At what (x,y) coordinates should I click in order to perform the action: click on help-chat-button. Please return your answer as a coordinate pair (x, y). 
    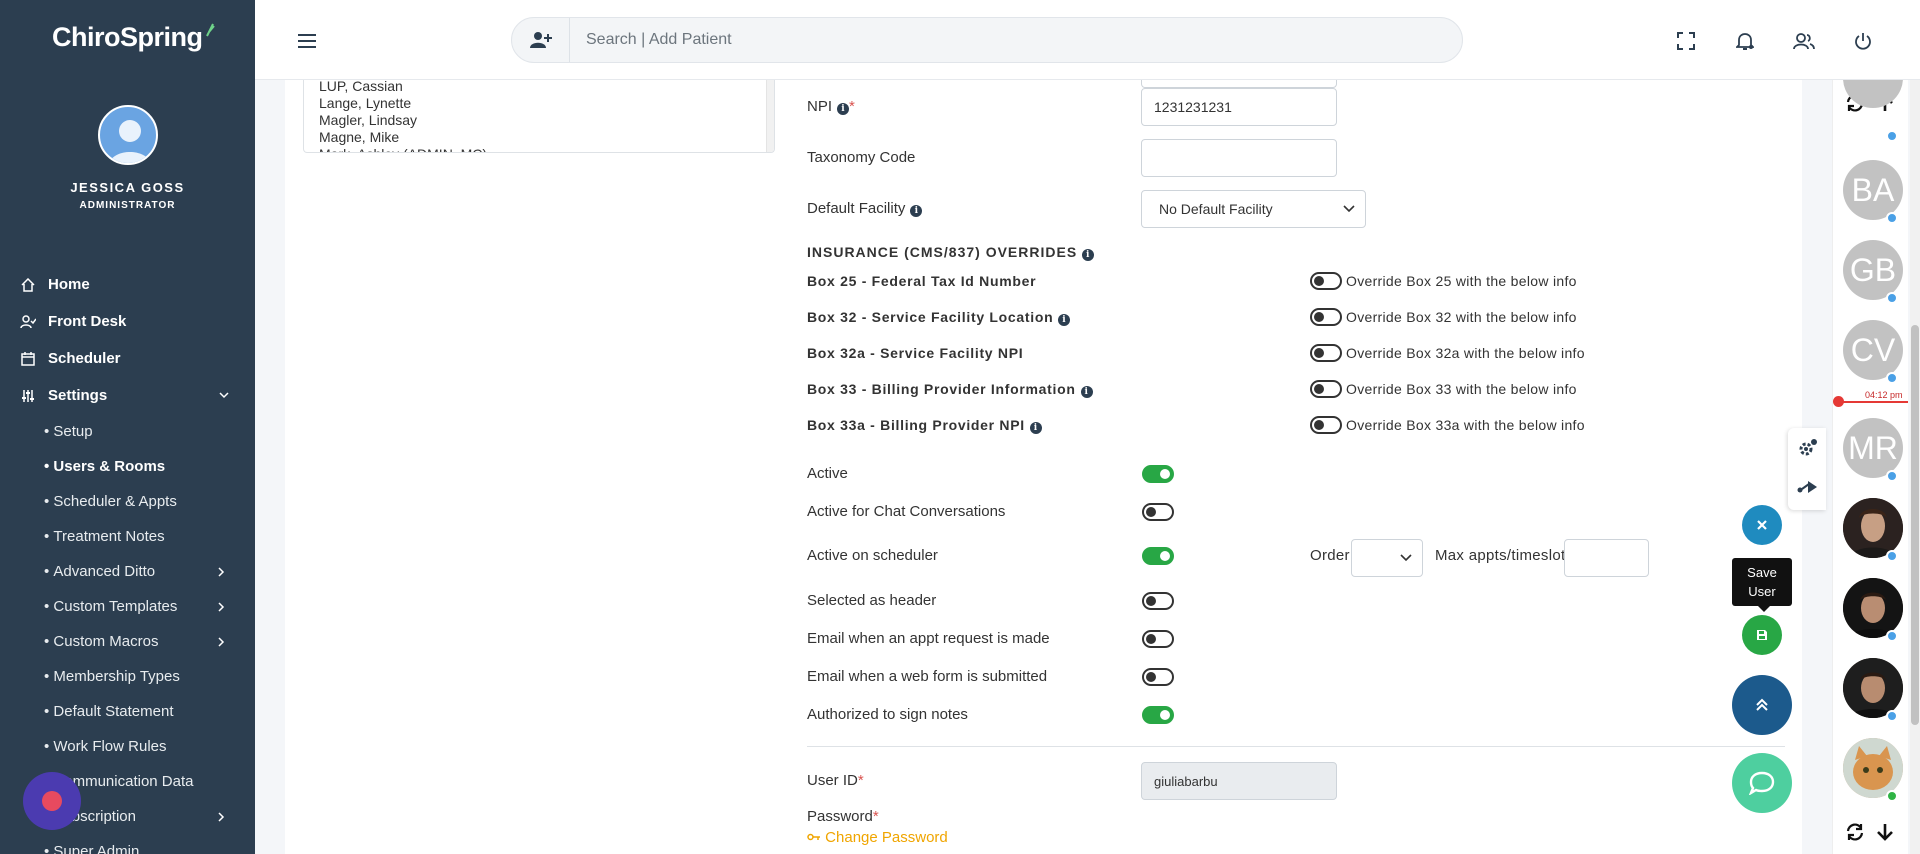
    Looking at the image, I should click on (1762, 783).